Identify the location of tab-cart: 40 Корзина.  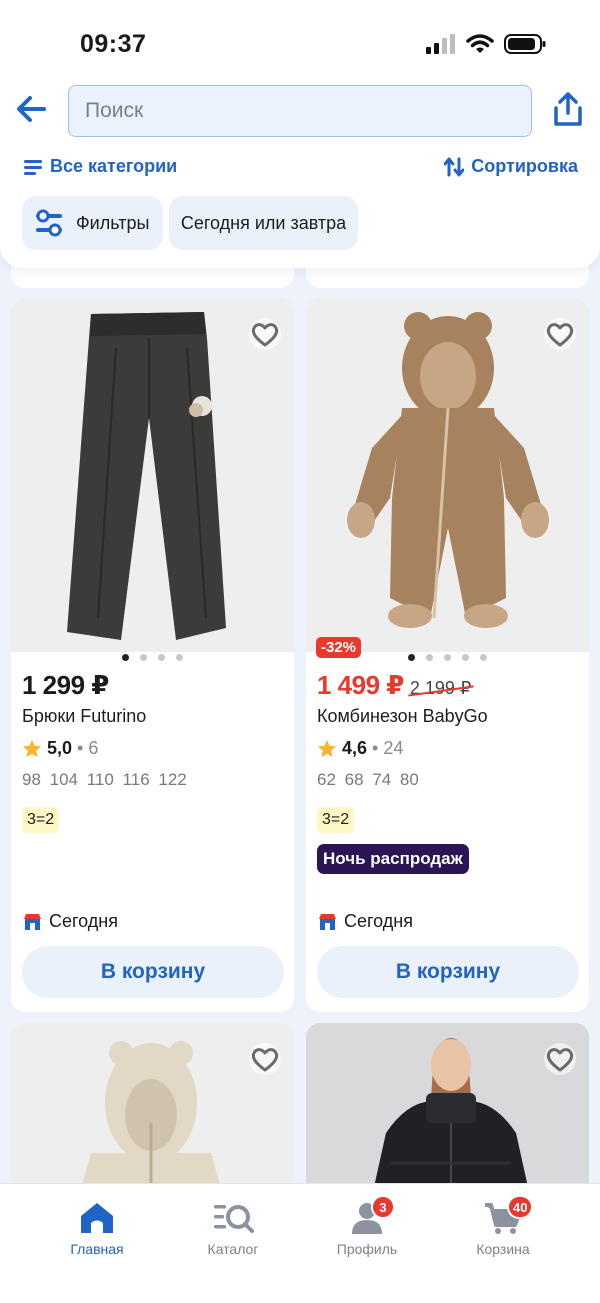
(503, 1226).